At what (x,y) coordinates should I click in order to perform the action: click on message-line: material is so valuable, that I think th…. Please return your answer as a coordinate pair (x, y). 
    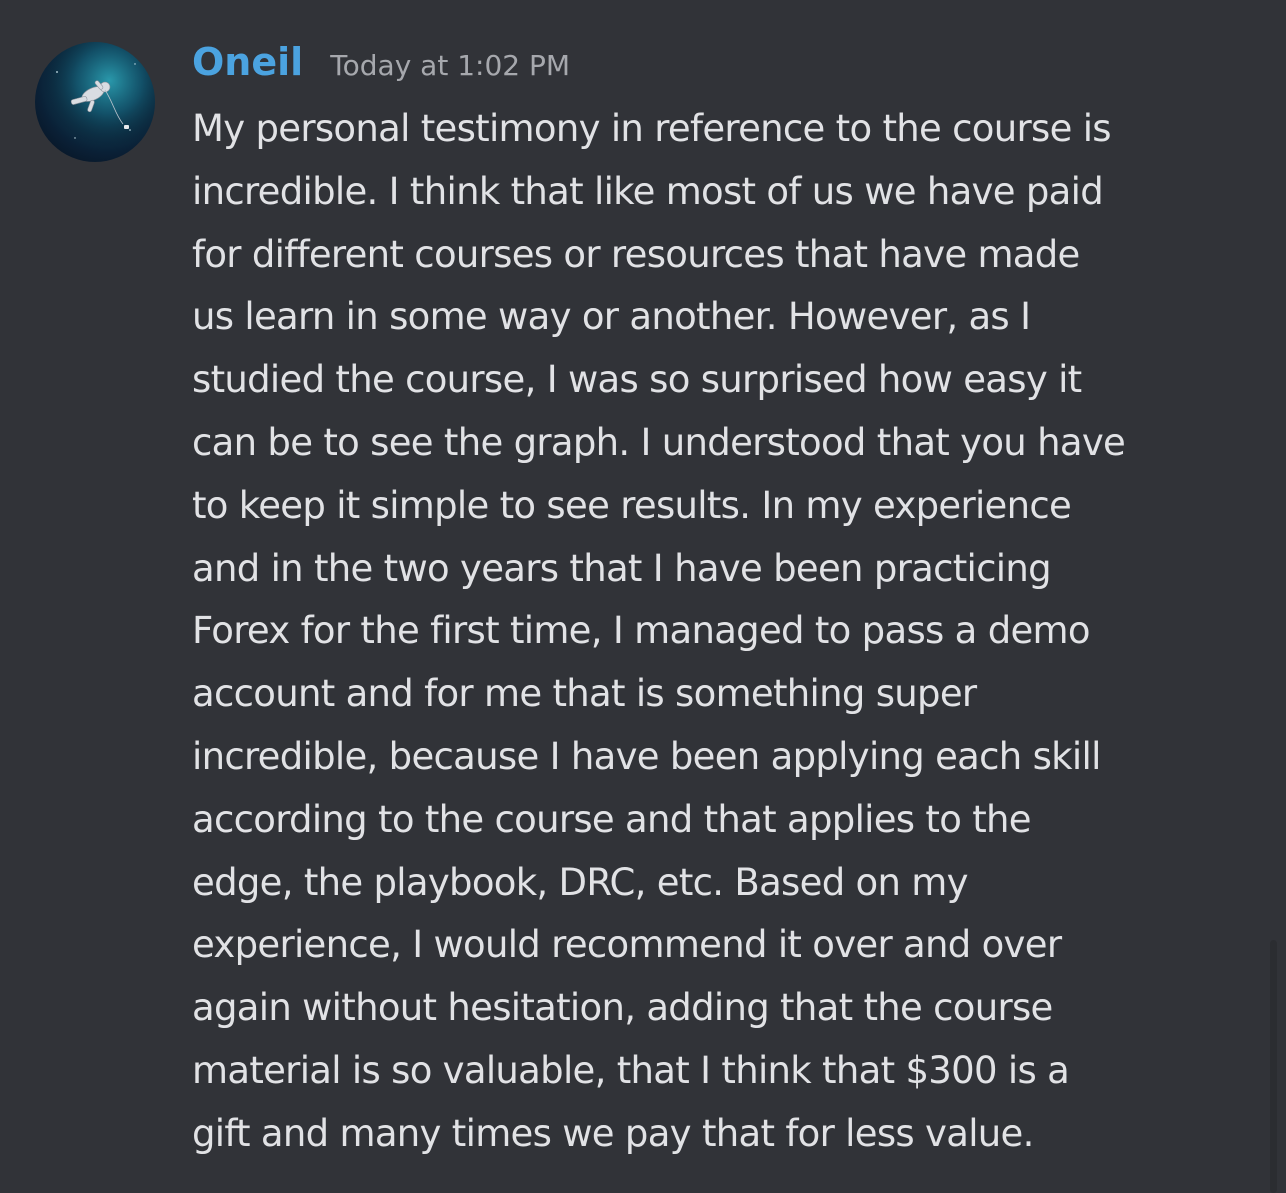
    Looking at the image, I should click on (631, 1070).